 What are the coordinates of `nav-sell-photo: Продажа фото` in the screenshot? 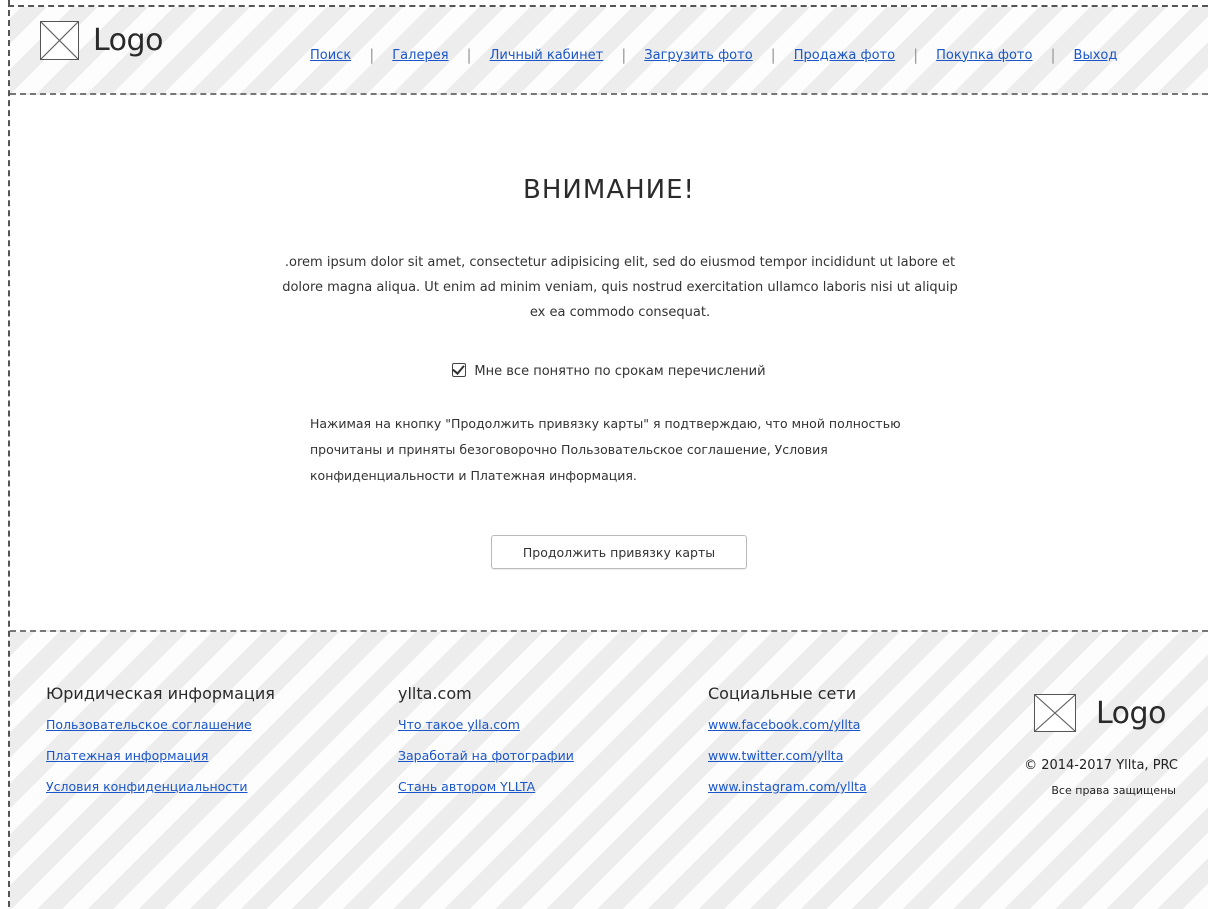 It's located at (844, 55).